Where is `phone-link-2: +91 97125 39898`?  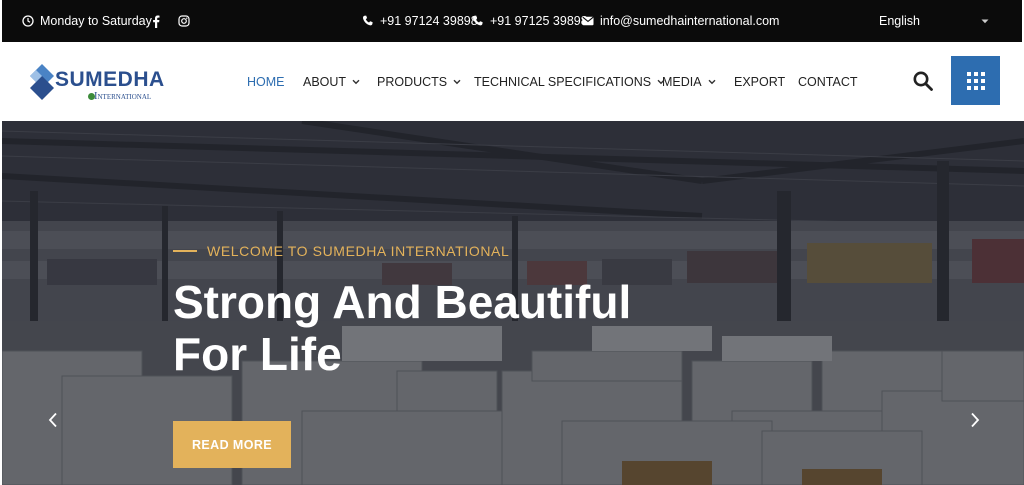 phone-link-2: +91 97125 39898 is located at coordinates (530, 21).